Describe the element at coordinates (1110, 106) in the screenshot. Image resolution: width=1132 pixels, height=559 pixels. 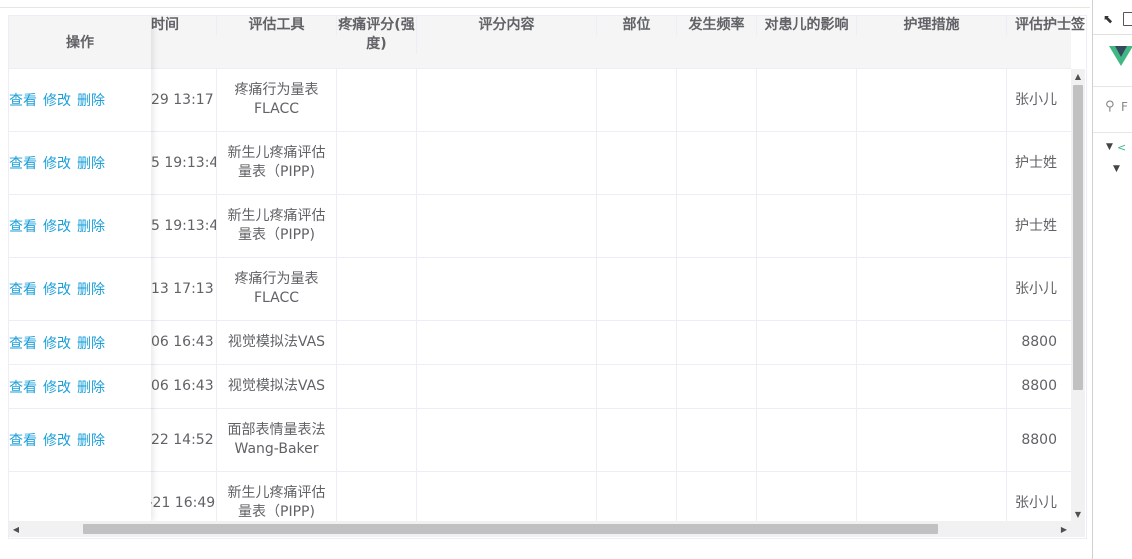
I see `search-icon: ⚲` at that location.